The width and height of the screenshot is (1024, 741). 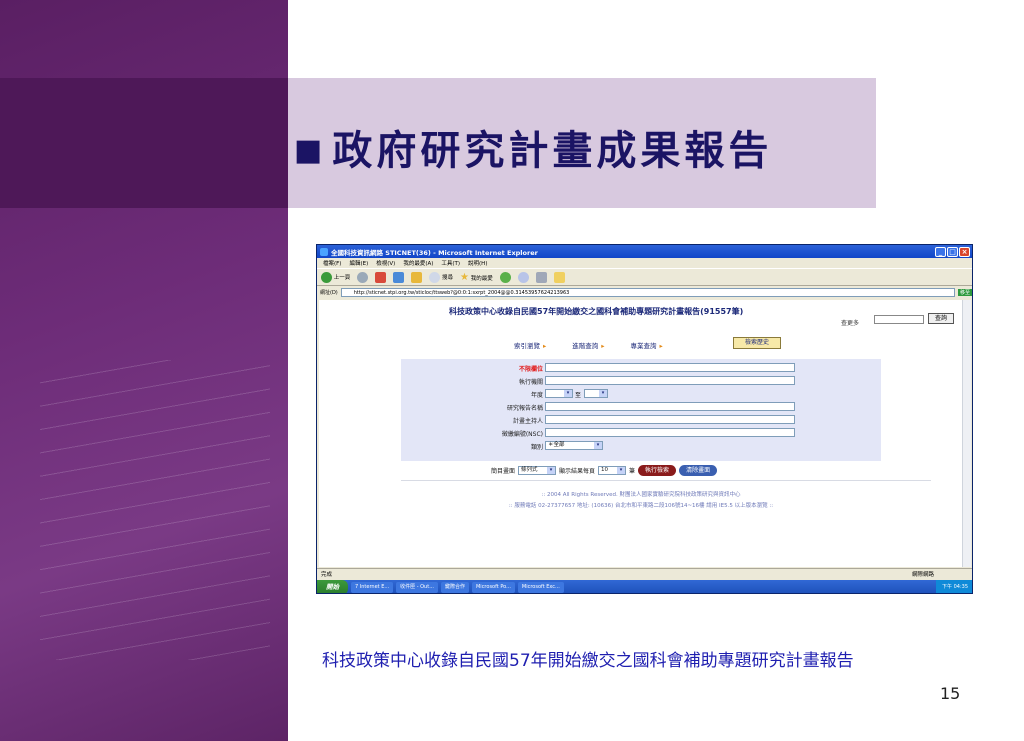 I want to click on search-more-label: 查更多, so click(x=850, y=323).